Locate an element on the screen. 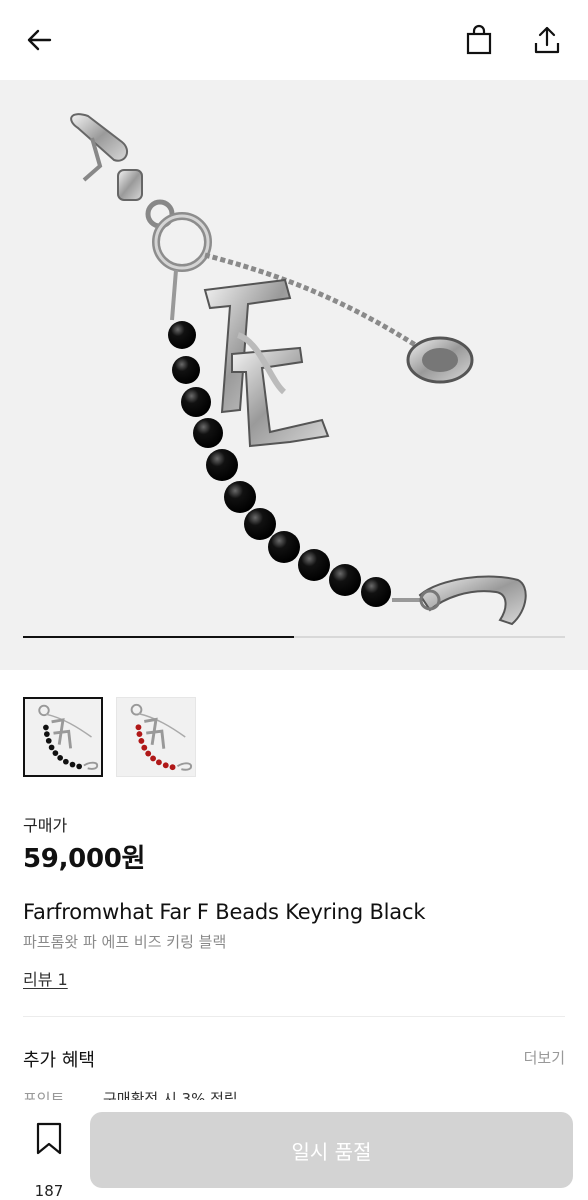  gallery-progress-track is located at coordinates (294, 637).